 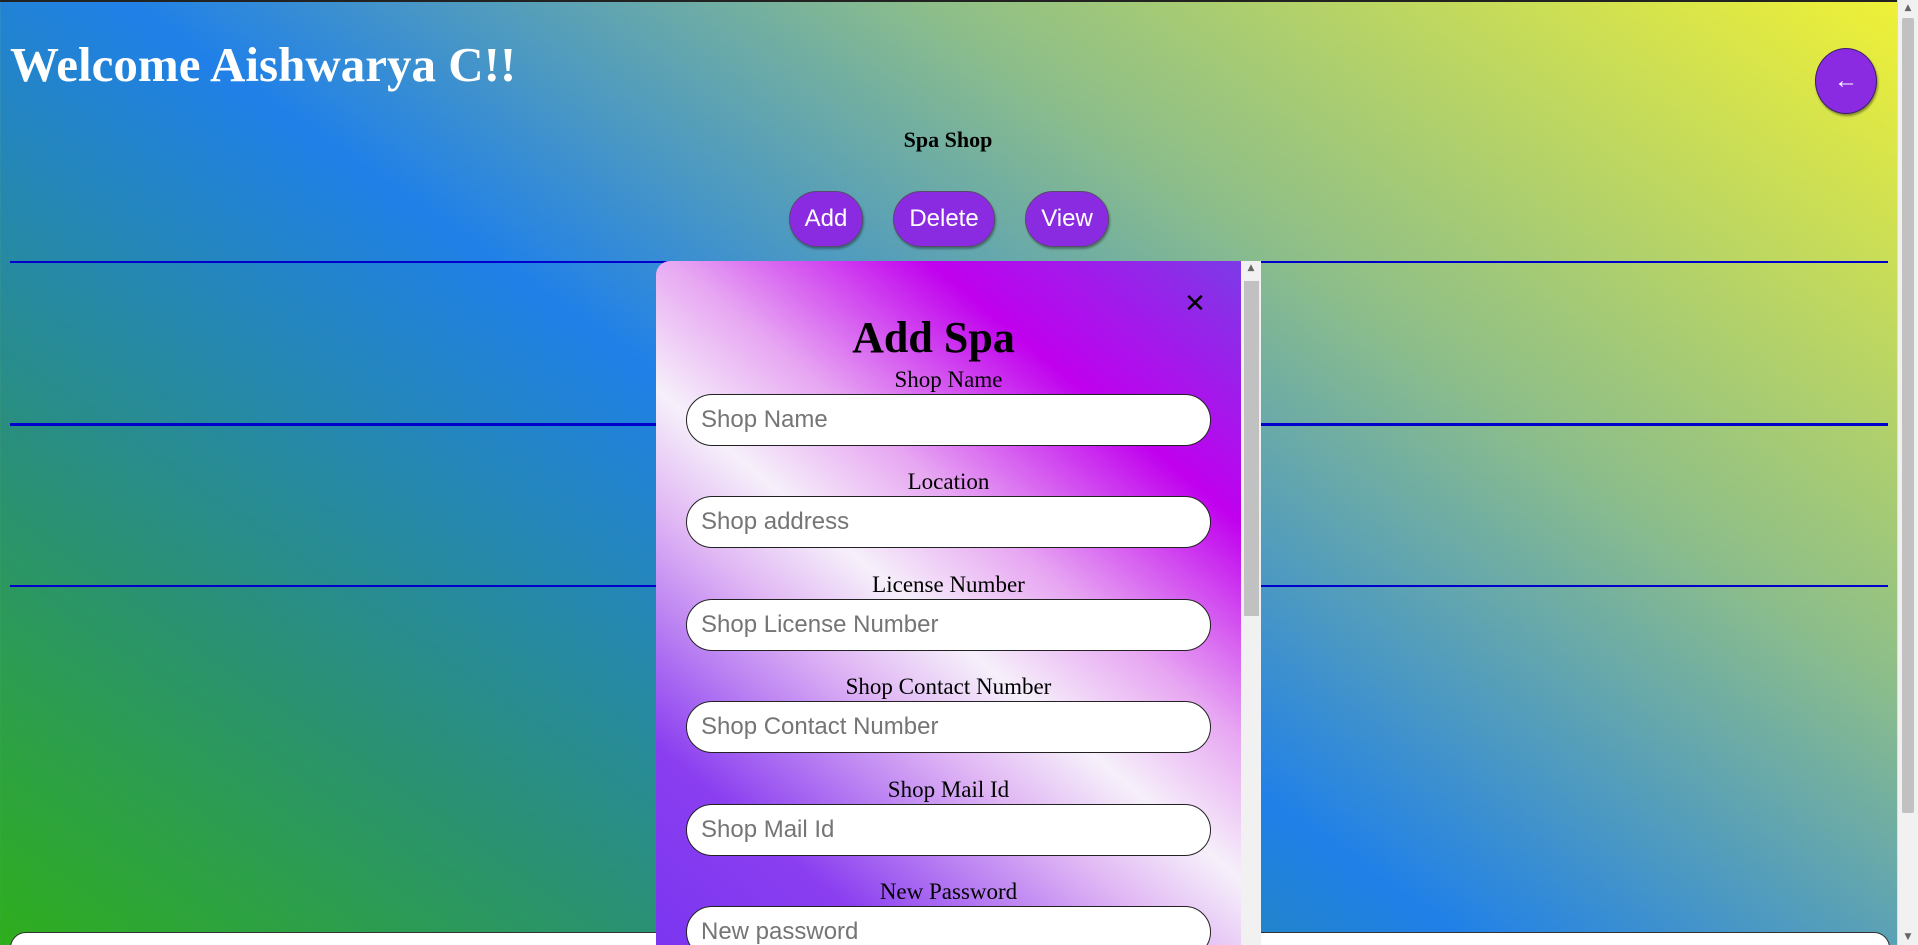 What do you see at coordinates (948, 830) in the screenshot?
I see `mail-id-input` at bounding box center [948, 830].